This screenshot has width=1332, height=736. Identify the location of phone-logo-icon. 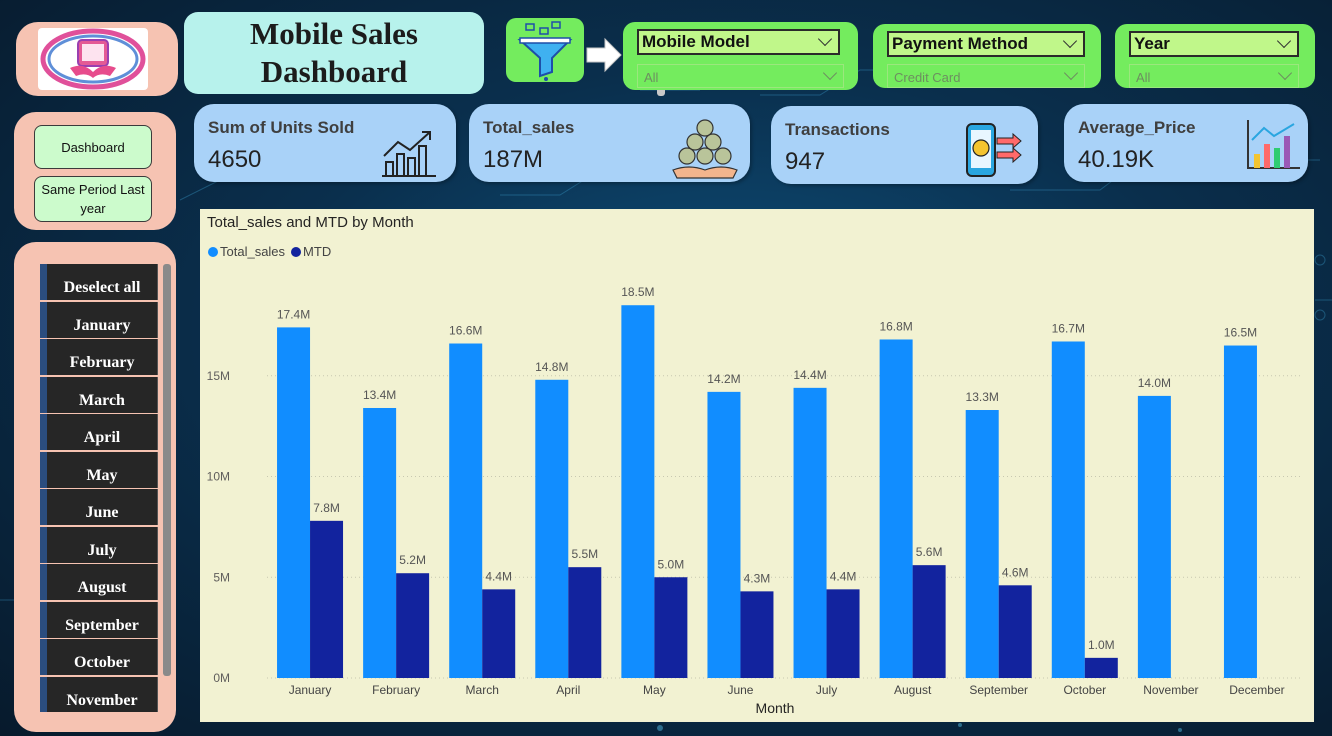
(93, 59).